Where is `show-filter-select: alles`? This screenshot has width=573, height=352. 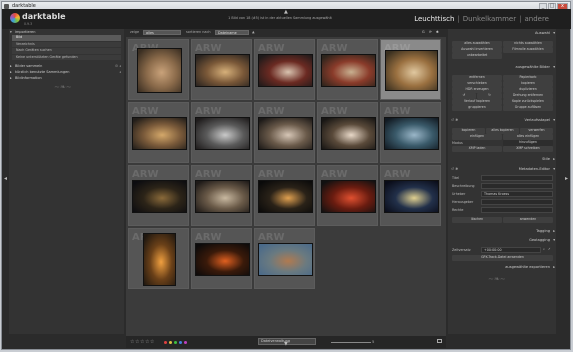
show-filter-select: alles is located at coordinates (162, 32).